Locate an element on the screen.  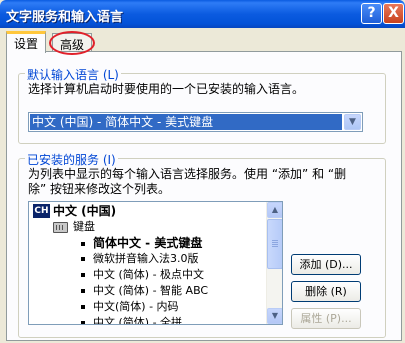
tree-item-label: 中文 (简体) - 智能 ABC is located at coordinates (151, 290).